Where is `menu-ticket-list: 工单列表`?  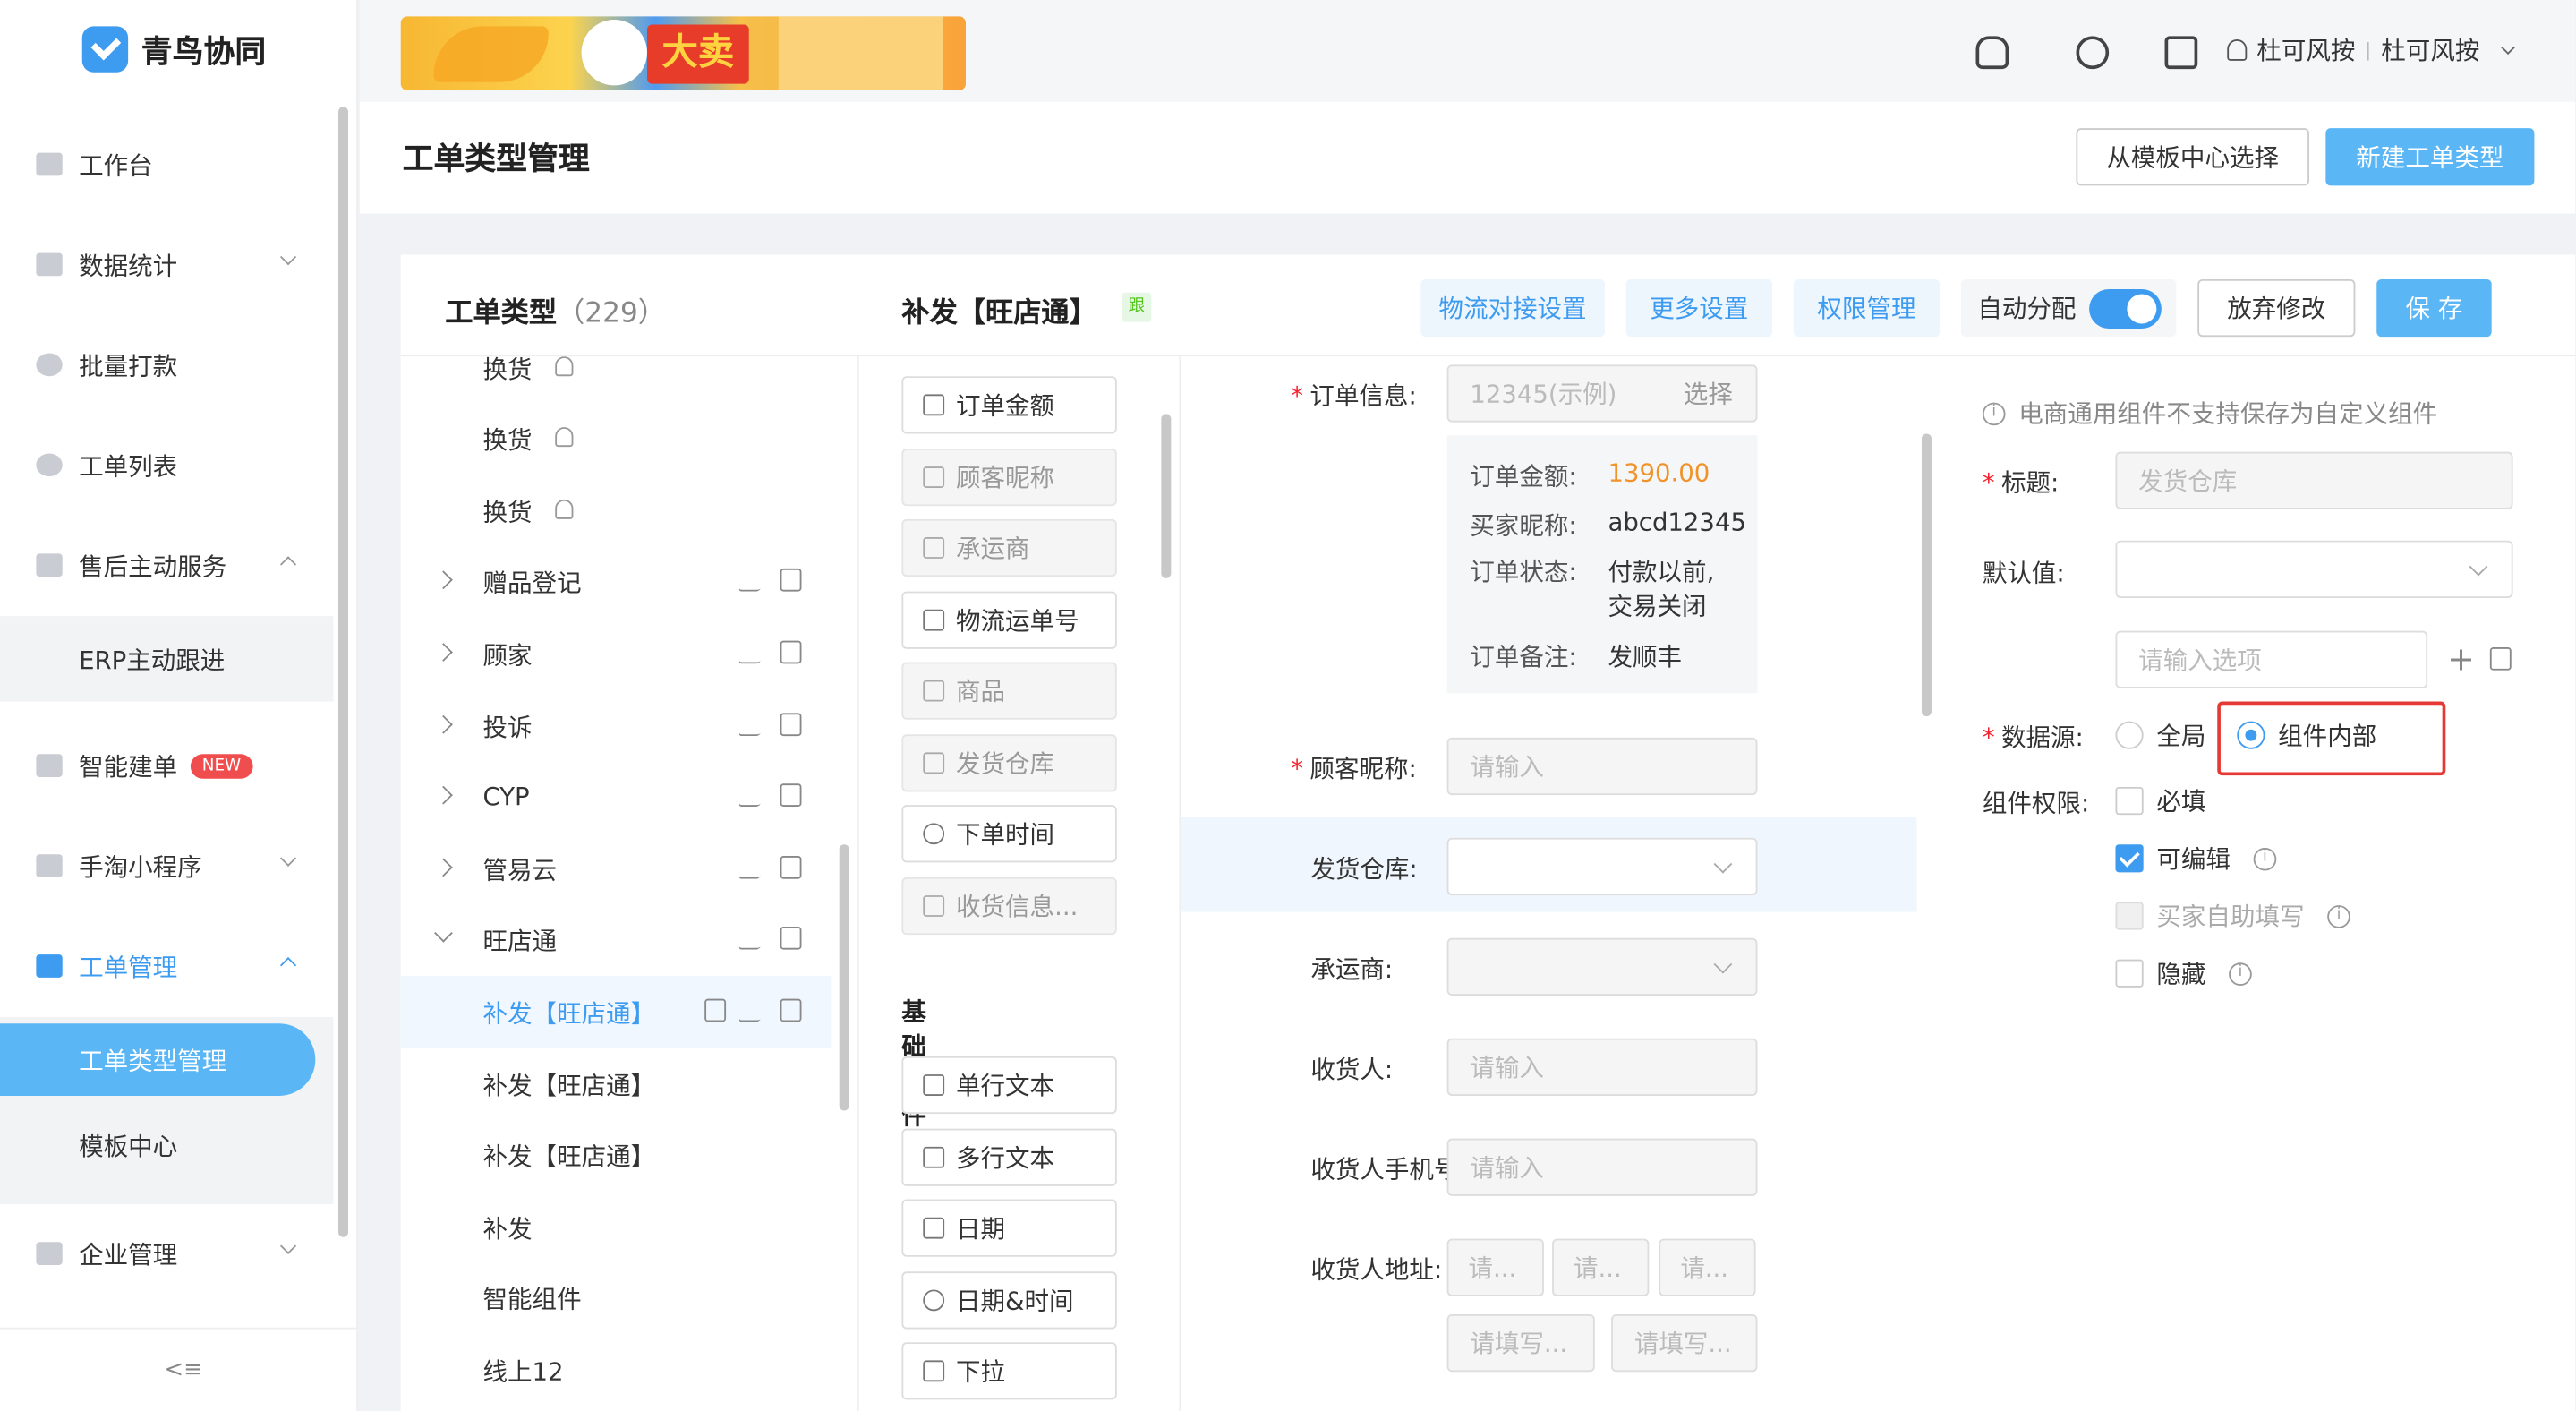 menu-ticket-list: 工单列表 is located at coordinates (167, 464).